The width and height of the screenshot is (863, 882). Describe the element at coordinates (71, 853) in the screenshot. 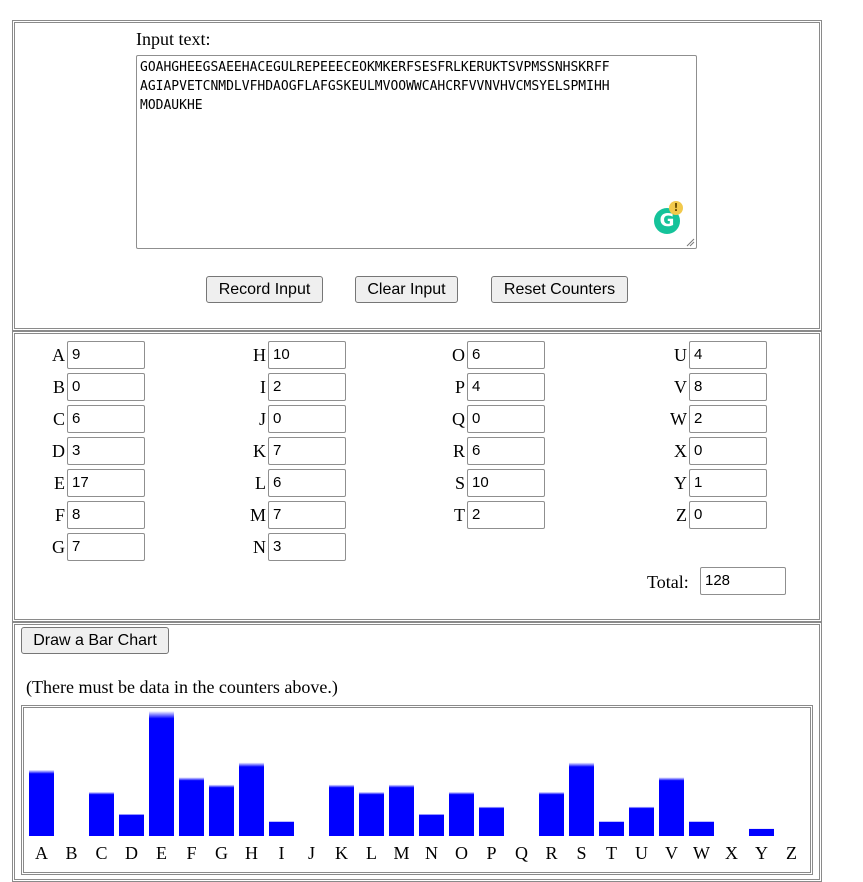

I see `tick-label-b: B` at that location.